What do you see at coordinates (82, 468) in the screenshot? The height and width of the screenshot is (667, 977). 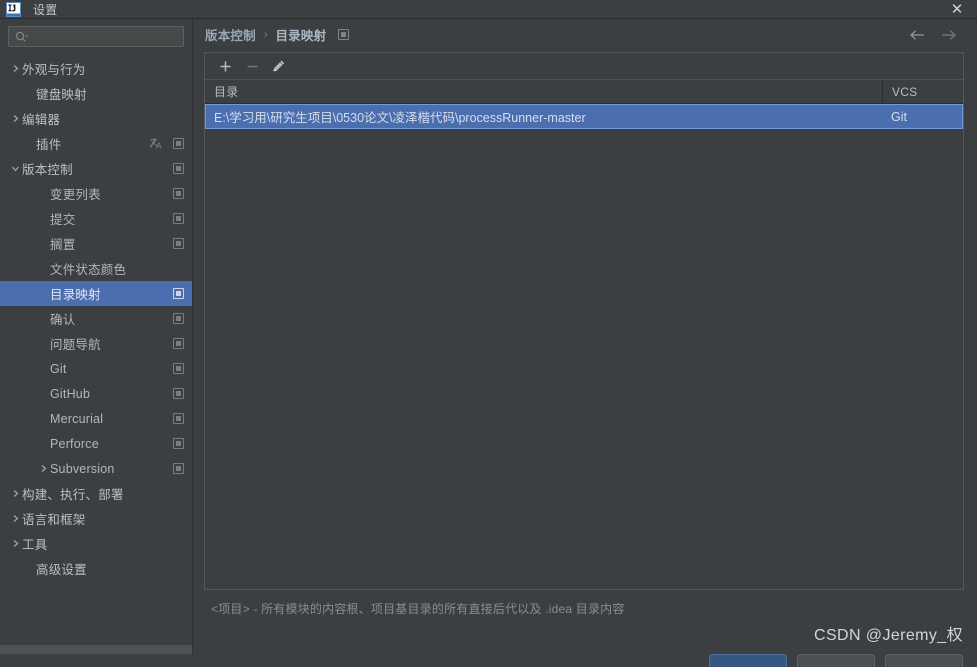 I see `sidebar-item-label: Subversion` at bounding box center [82, 468].